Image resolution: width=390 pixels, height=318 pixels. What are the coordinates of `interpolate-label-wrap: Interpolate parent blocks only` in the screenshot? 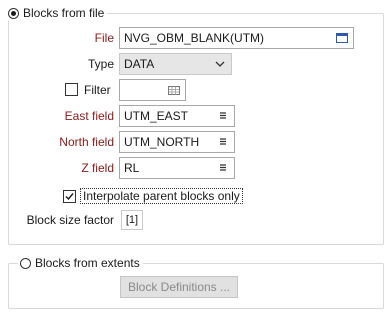 It's located at (161, 196).